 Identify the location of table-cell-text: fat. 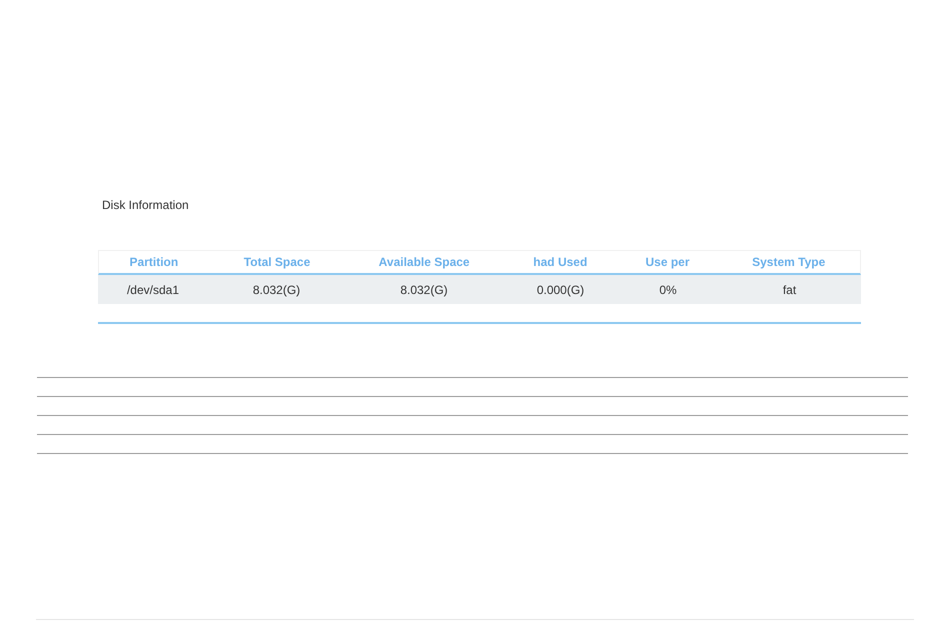
(790, 290).